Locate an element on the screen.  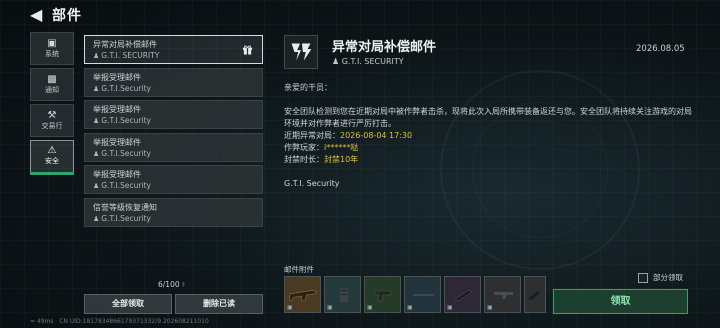
part-icon is located at coordinates (534, 296).